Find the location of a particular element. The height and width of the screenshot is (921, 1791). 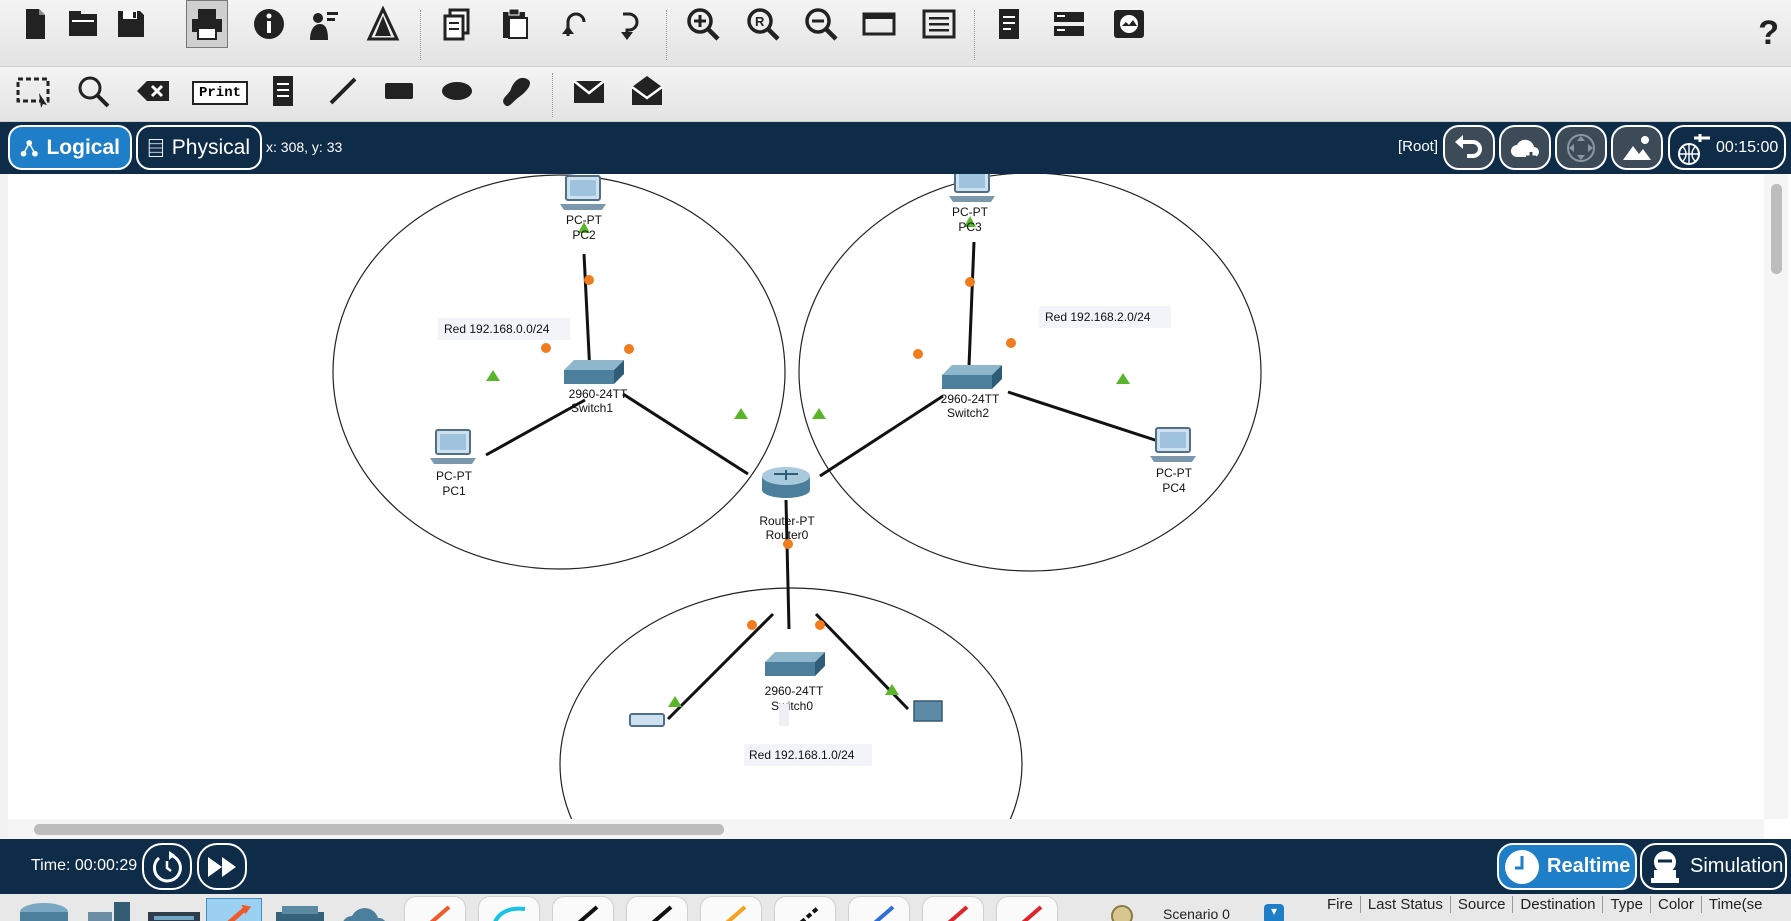

empty-note is located at coordinates (784, 715).